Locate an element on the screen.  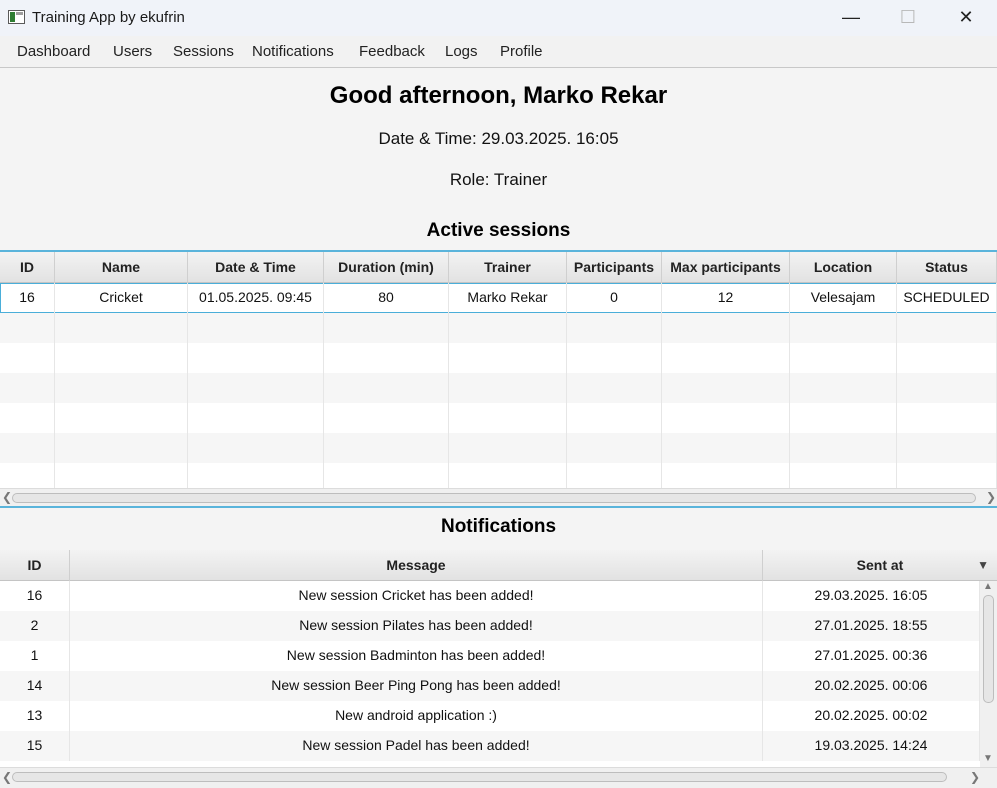
cell-message: New session Badminton has been added! is located at coordinates (416, 656).